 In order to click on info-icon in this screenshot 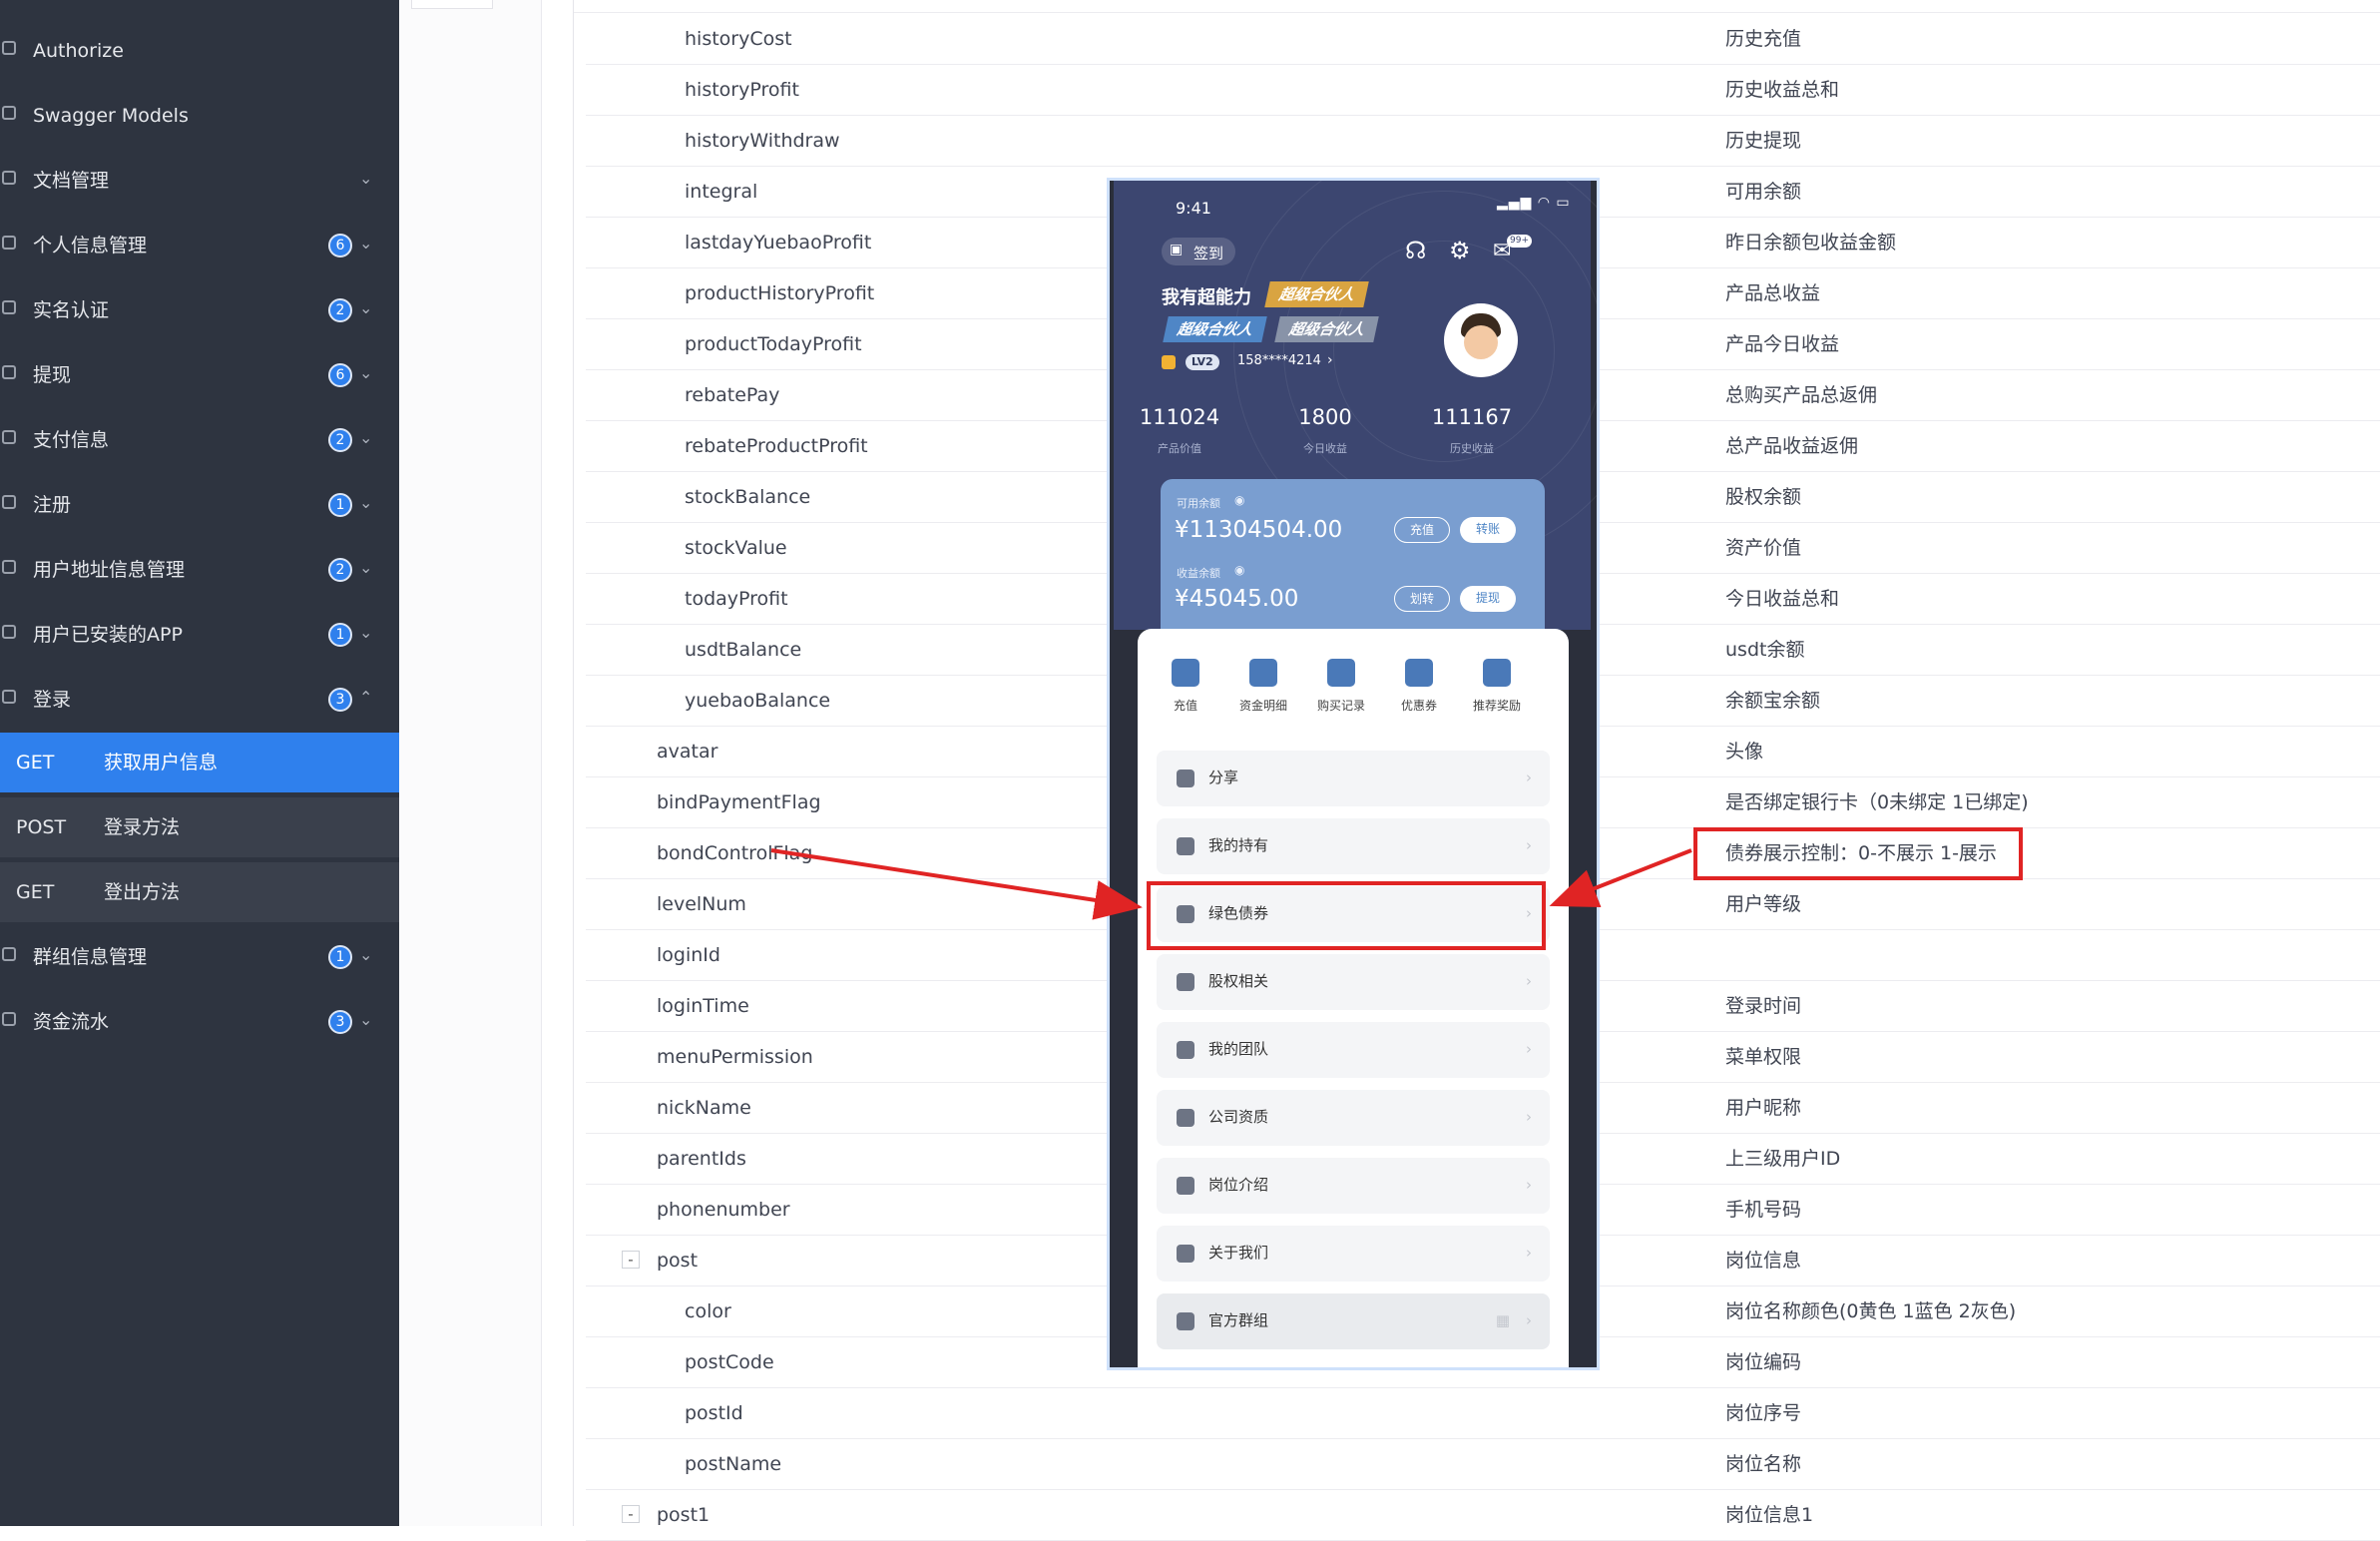, I will do `click(1185, 1254)`.